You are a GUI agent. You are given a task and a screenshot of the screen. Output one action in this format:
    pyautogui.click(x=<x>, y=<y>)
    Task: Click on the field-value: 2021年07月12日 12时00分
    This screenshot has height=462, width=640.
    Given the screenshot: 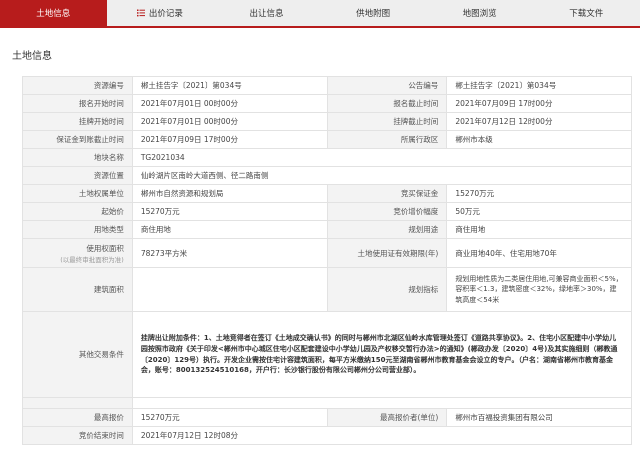 What is the action you would take?
    pyautogui.click(x=539, y=122)
    